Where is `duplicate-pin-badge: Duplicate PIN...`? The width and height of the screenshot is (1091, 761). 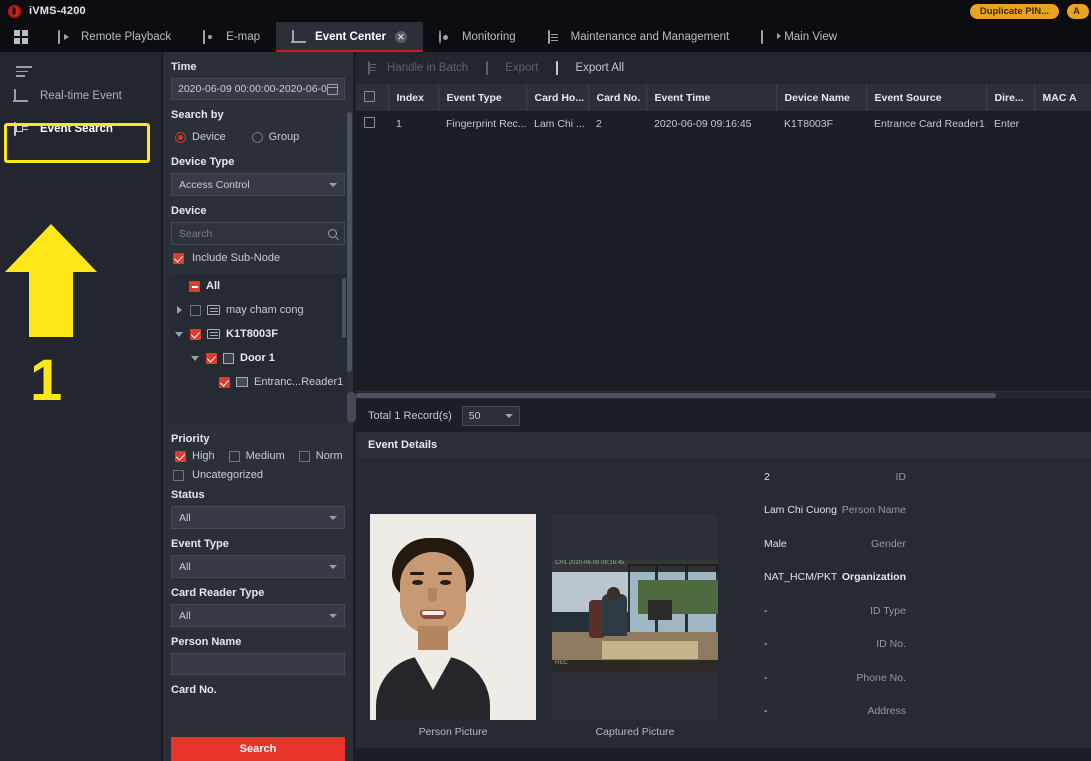 duplicate-pin-badge: Duplicate PIN... is located at coordinates (1014, 11).